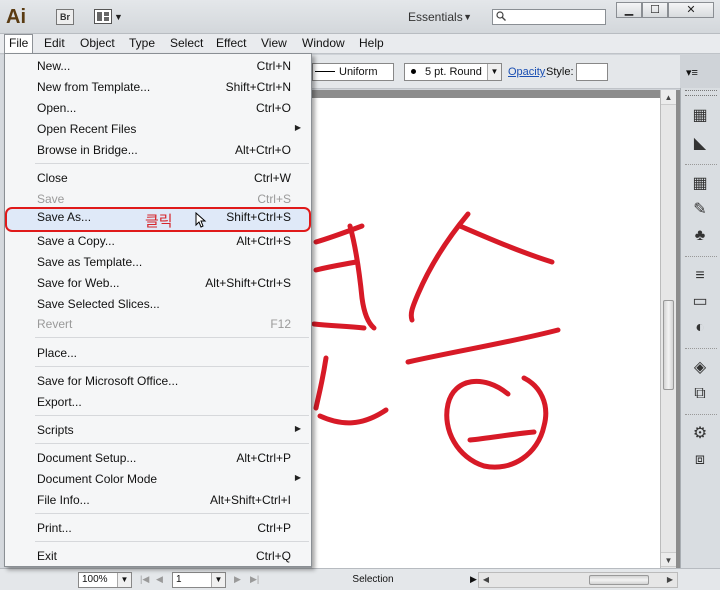  What do you see at coordinates (700, 460) in the screenshot?
I see `transform-icon: ⧈` at bounding box center [700, 460].